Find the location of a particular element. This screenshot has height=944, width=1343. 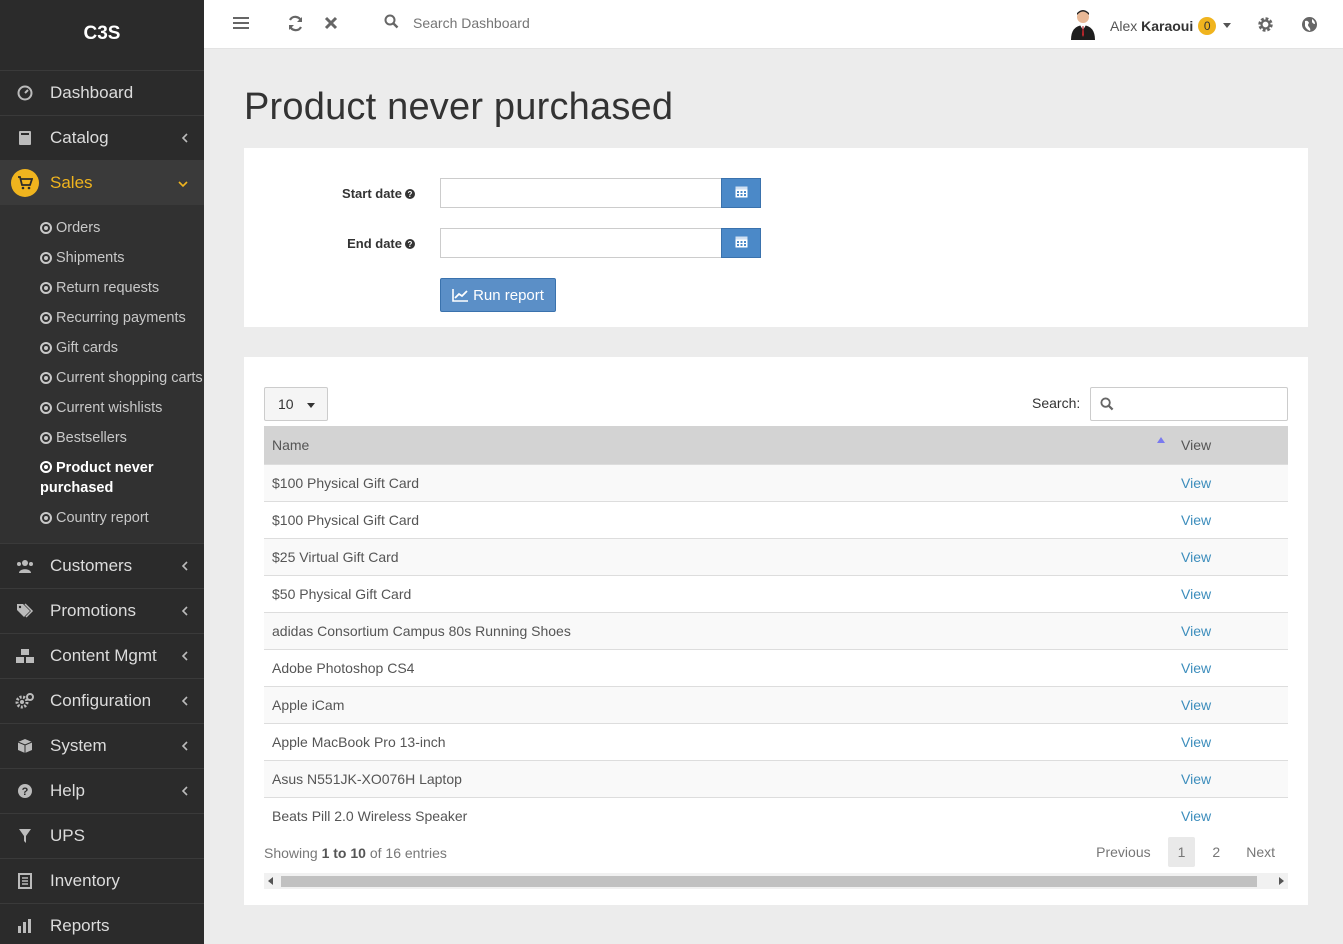

close-icon is located at coordinates (331, 24).